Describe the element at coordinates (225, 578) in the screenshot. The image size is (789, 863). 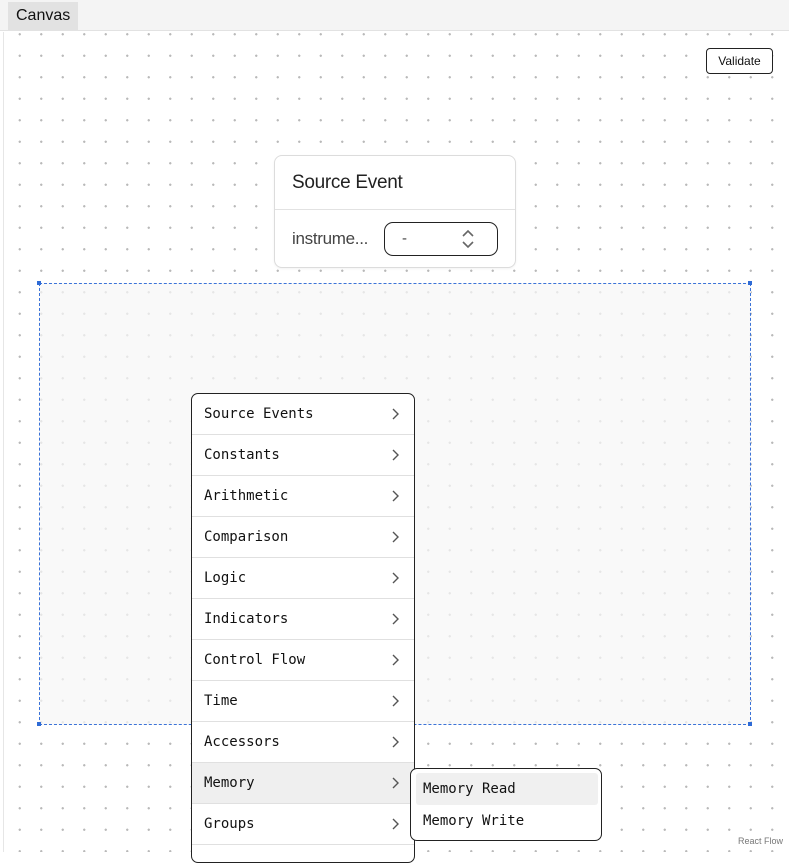
I see `menu-item-label: Logic` at that location.